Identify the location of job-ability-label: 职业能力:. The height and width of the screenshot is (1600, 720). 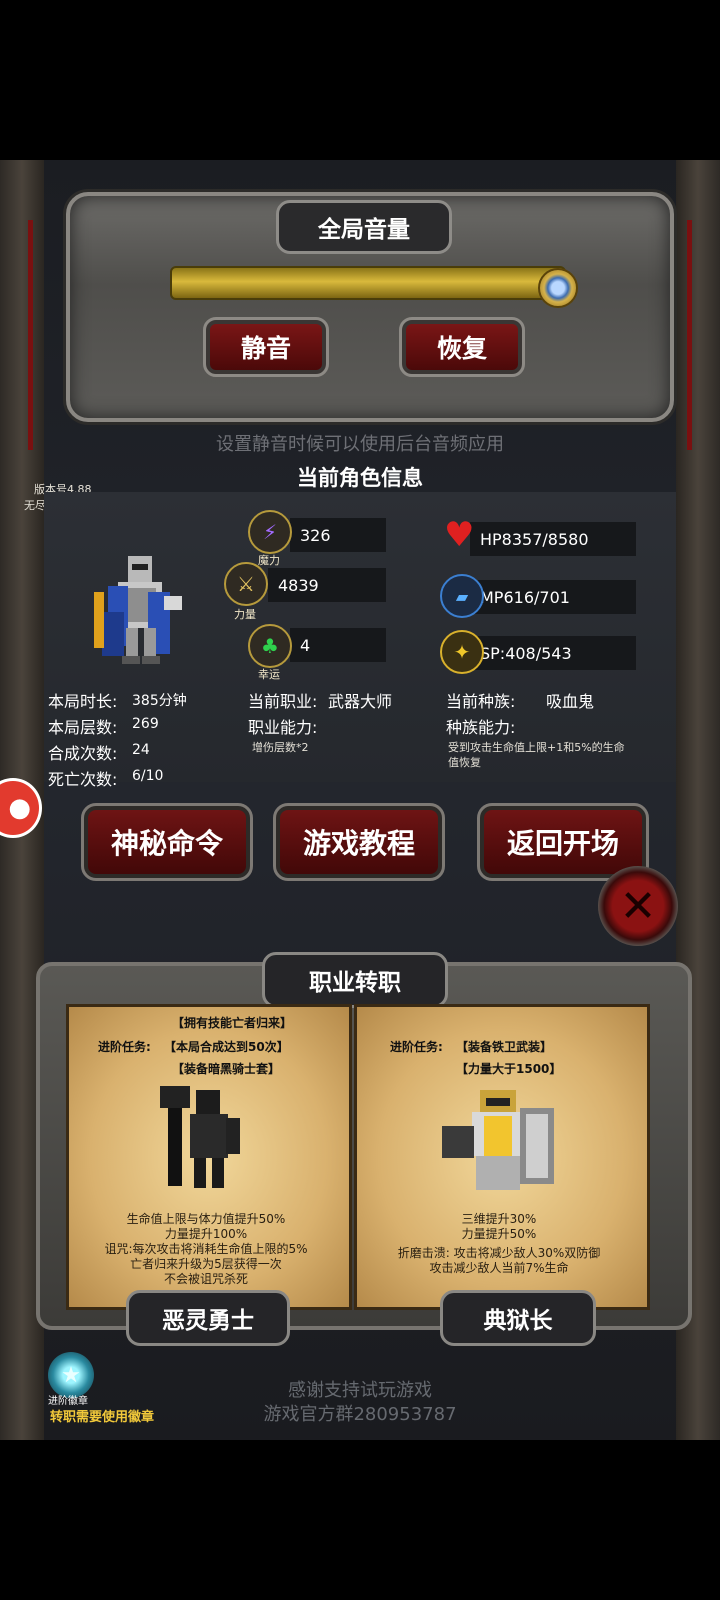
(283, 727).